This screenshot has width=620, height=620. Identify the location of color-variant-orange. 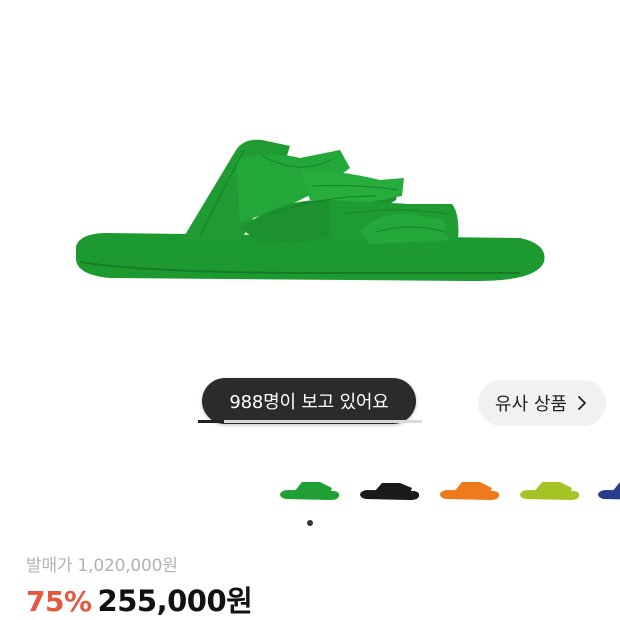
(470, 490).